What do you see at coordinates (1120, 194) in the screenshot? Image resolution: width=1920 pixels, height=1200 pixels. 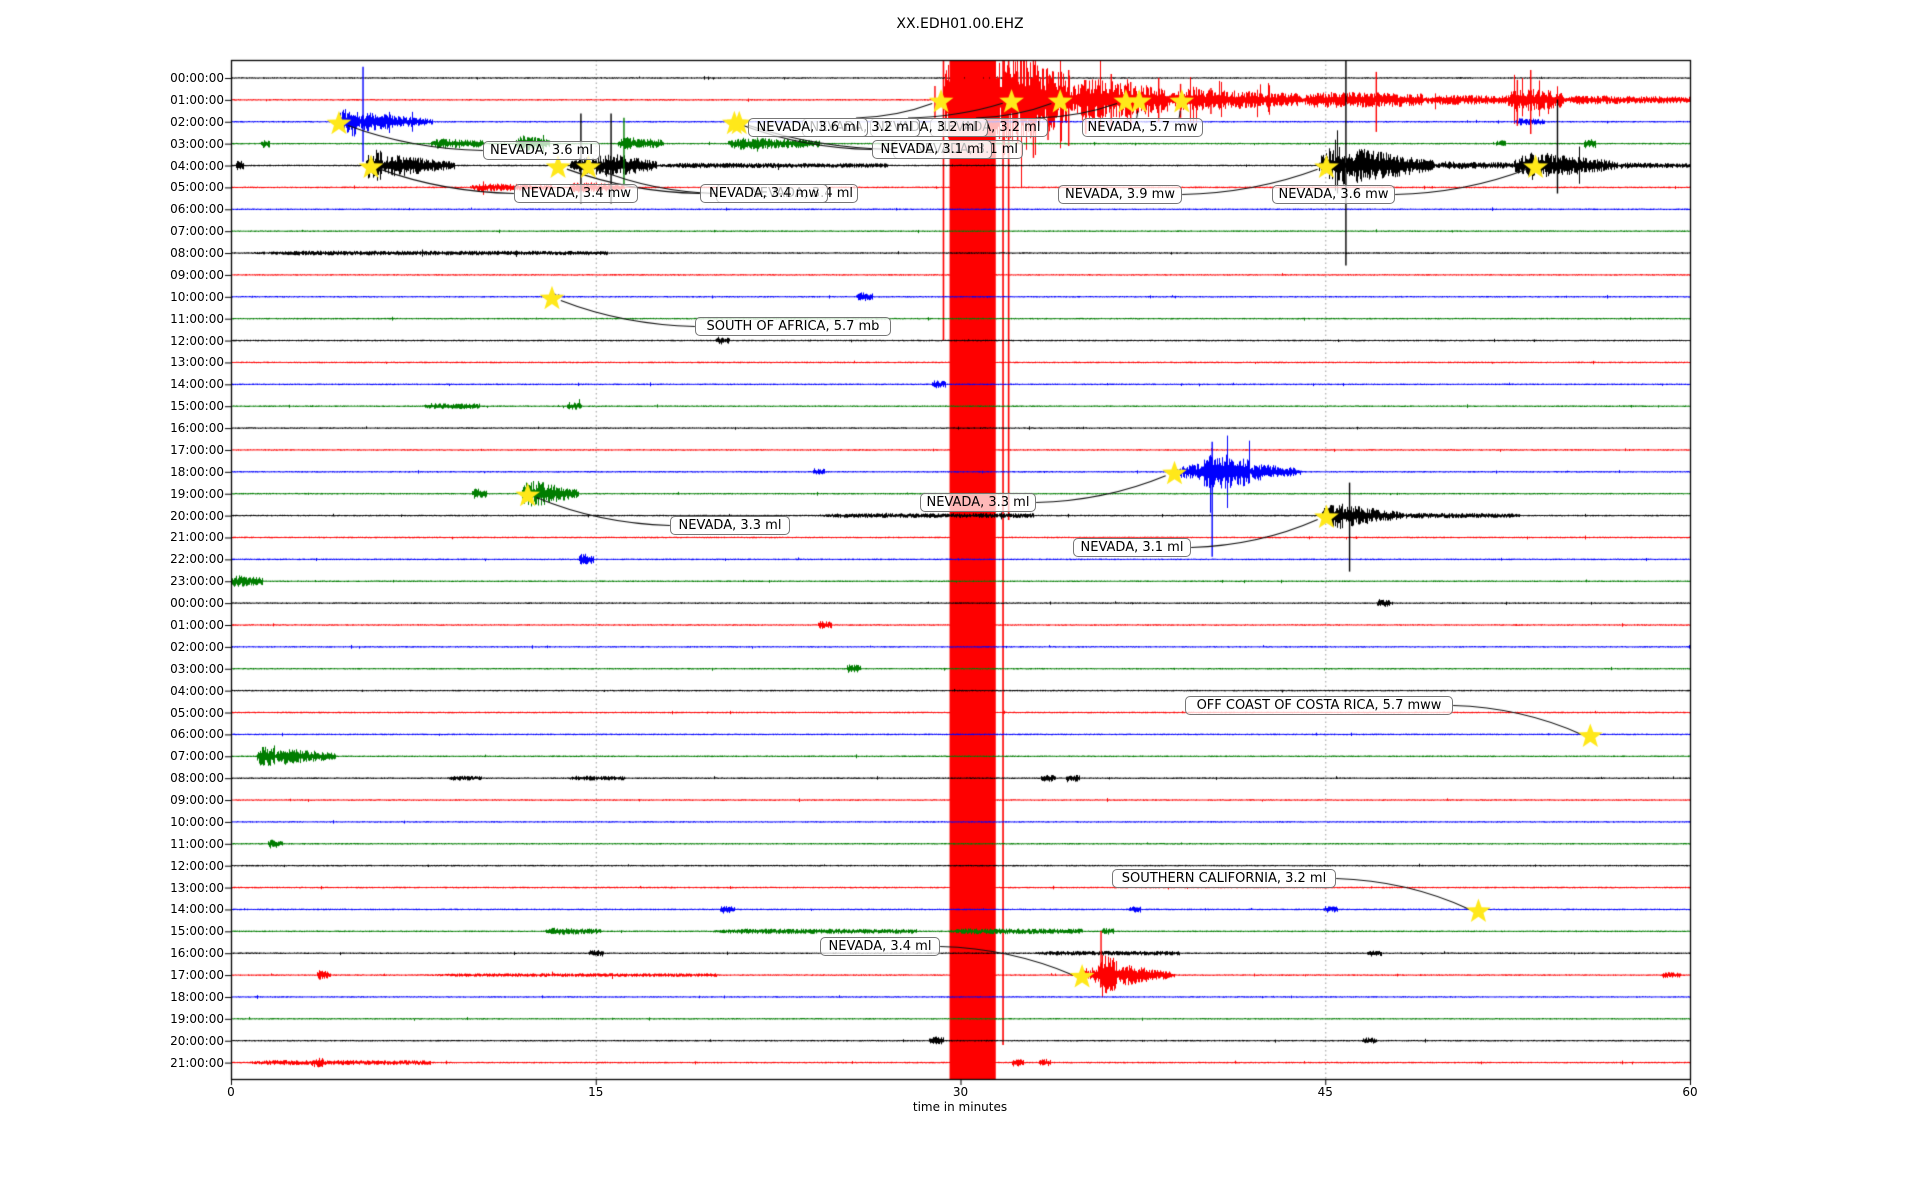 I see `event-label: NEVADA, 3.9 mw` at bounding box center [1120, 194].